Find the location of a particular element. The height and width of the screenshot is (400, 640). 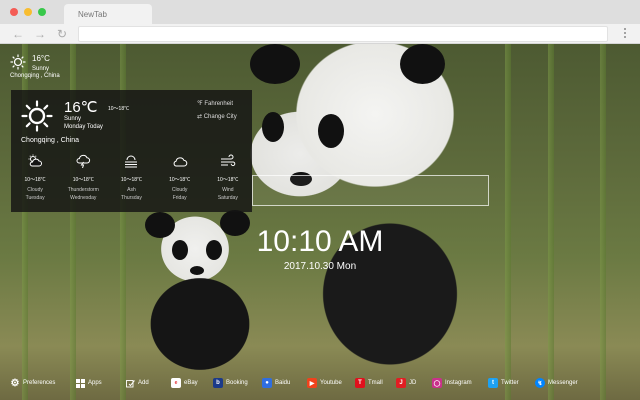

shortcut-label: Preferences is located at coordinates (39, 383).